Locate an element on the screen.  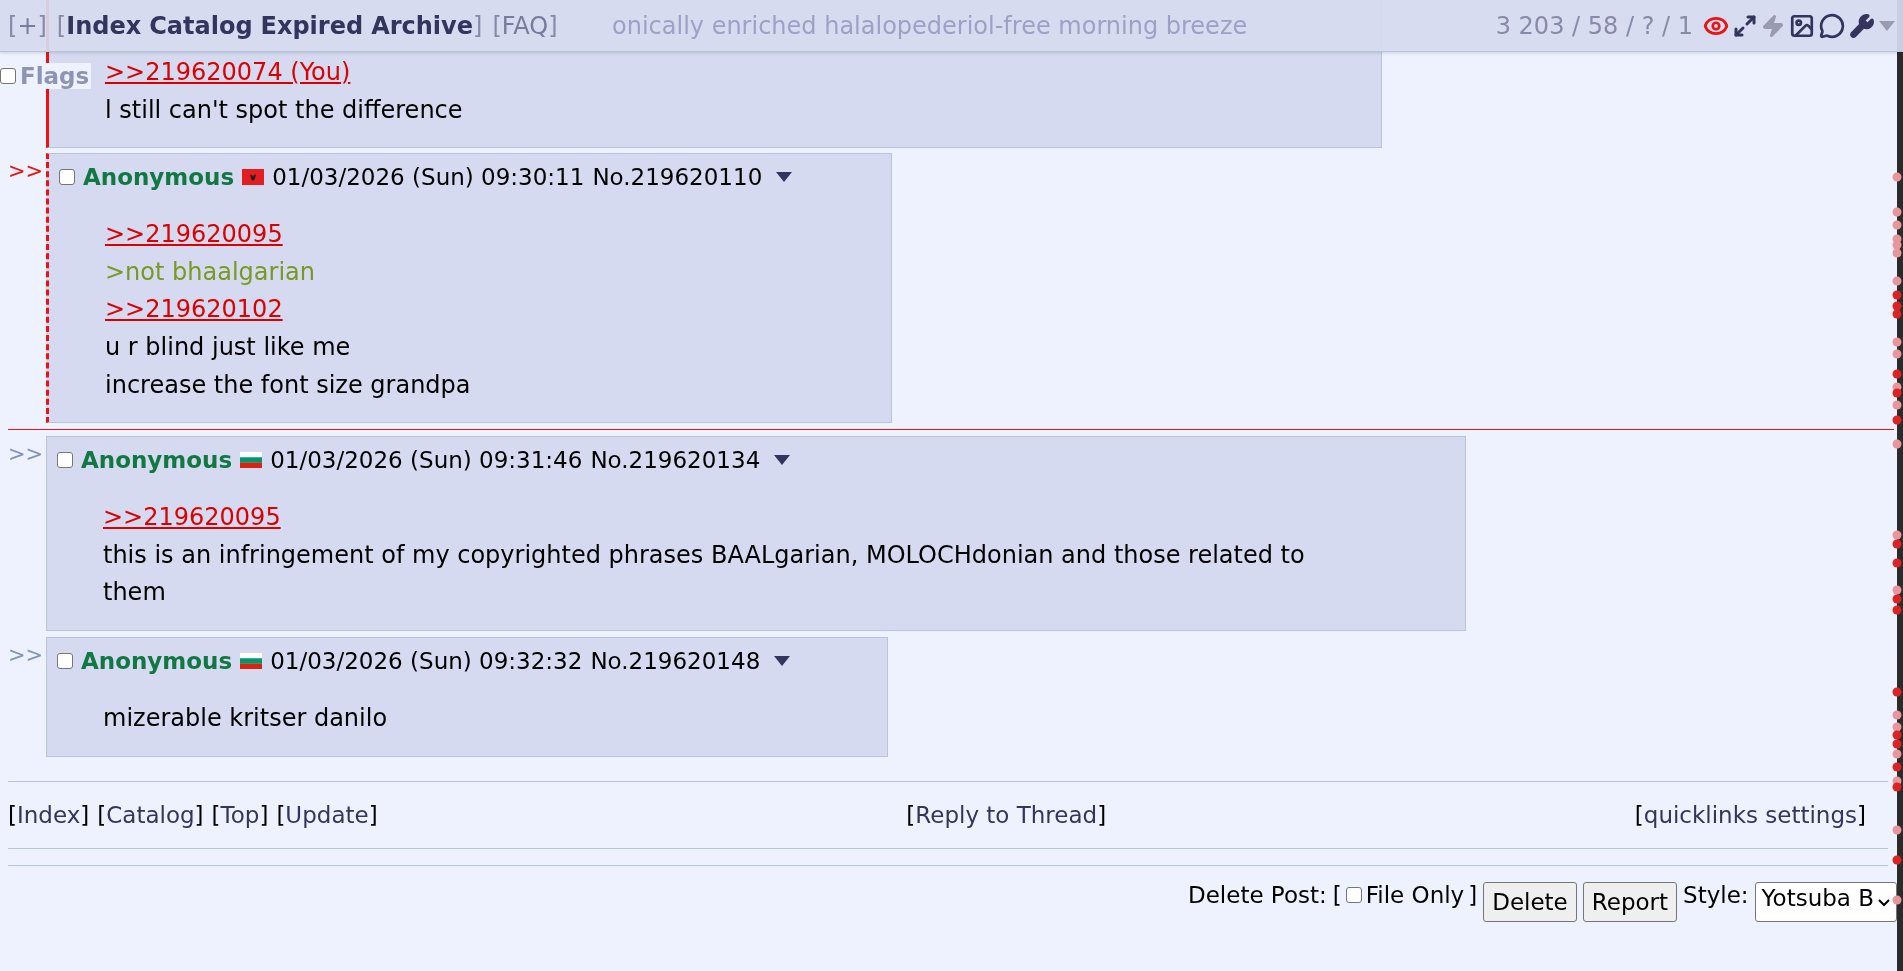
nav-link: Catalog is located at coordinates (150, 814).